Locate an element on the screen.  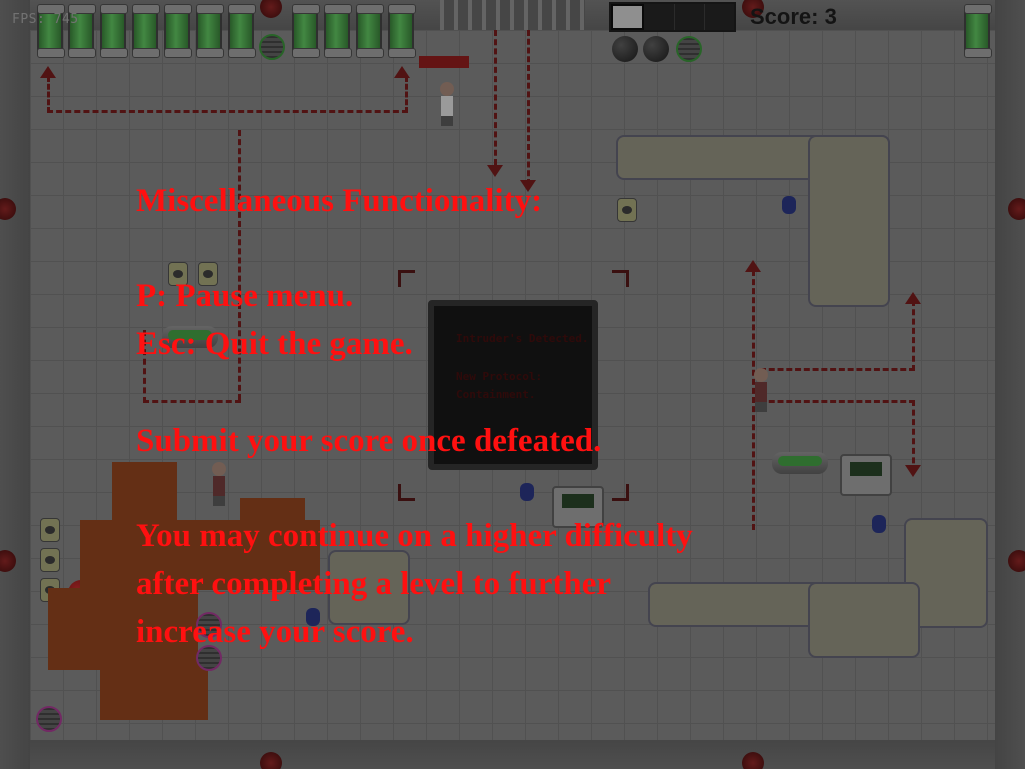
help-submit: Submit your score once defeated. is located at coordinates (369, 441).